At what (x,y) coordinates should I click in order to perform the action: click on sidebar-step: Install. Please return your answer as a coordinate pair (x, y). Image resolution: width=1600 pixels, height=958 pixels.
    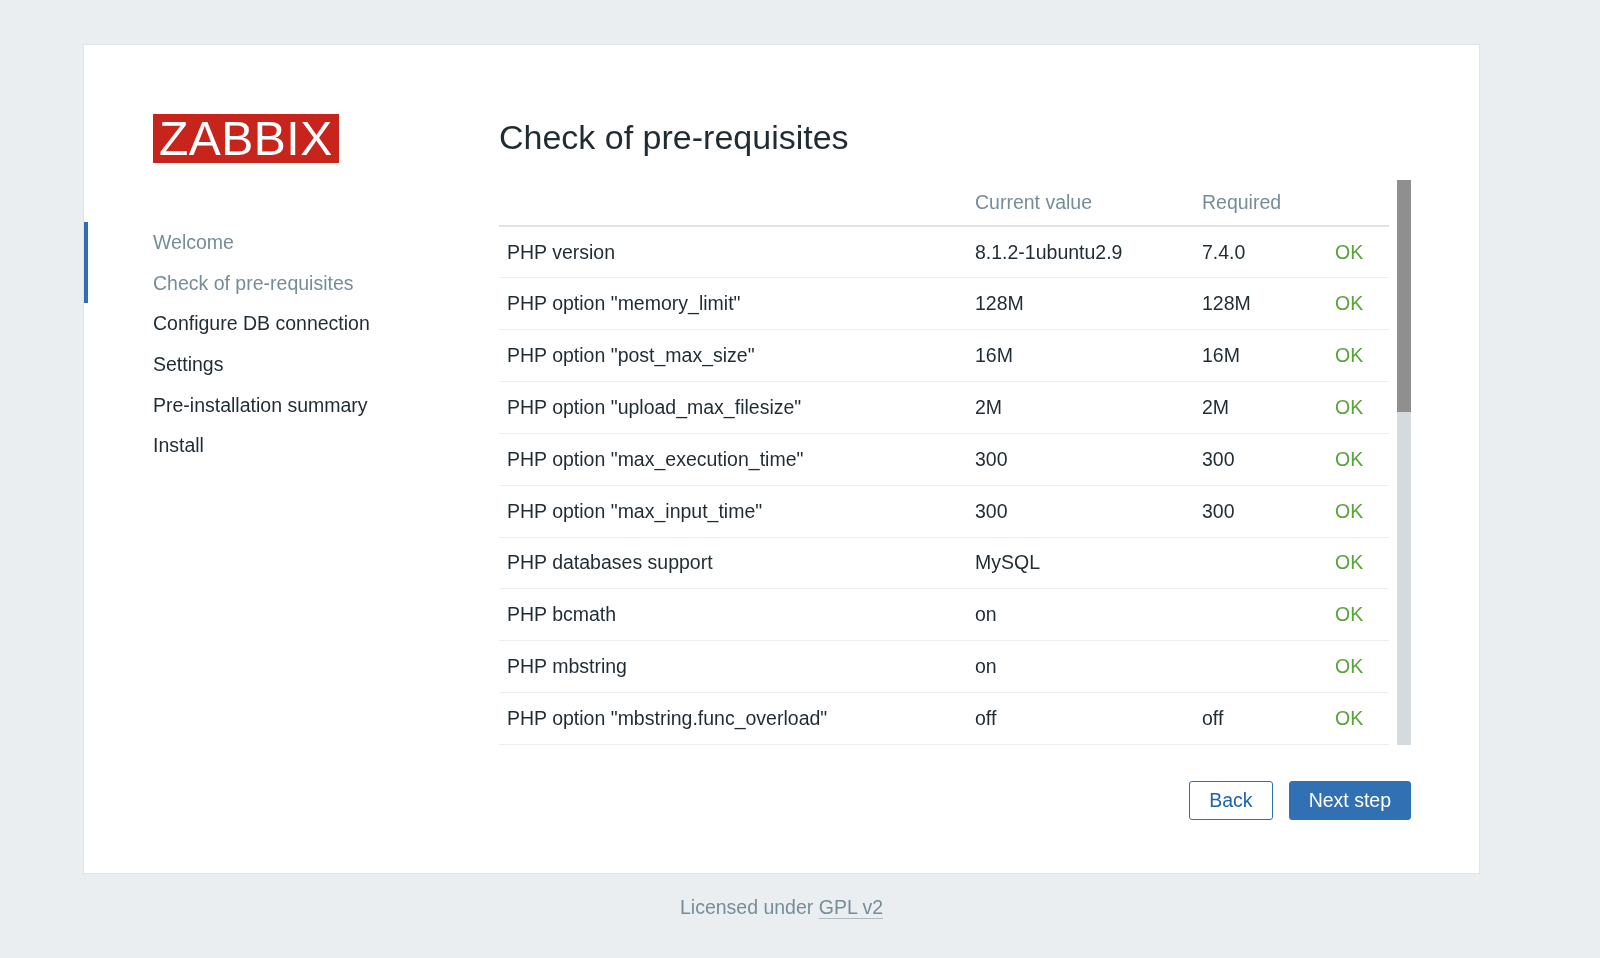
    Looking at the image, I should click on (290, 445).